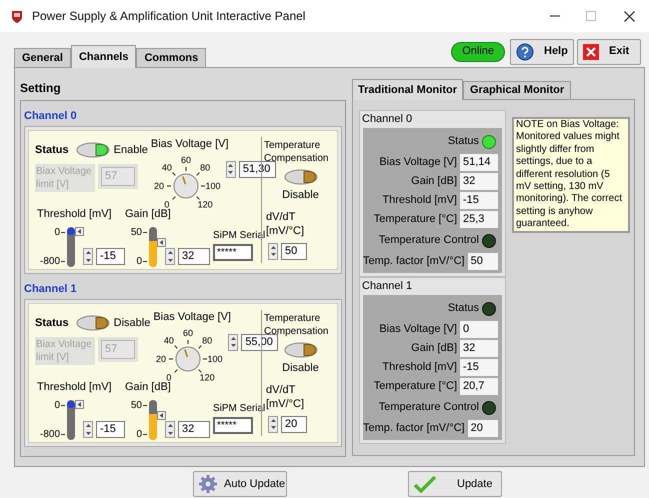 This screenshot has height=498, width=649. What do you see at coordinates (591, 16) in the screenshot?
I see `maximize-icon` at bounding box center [591, 16].